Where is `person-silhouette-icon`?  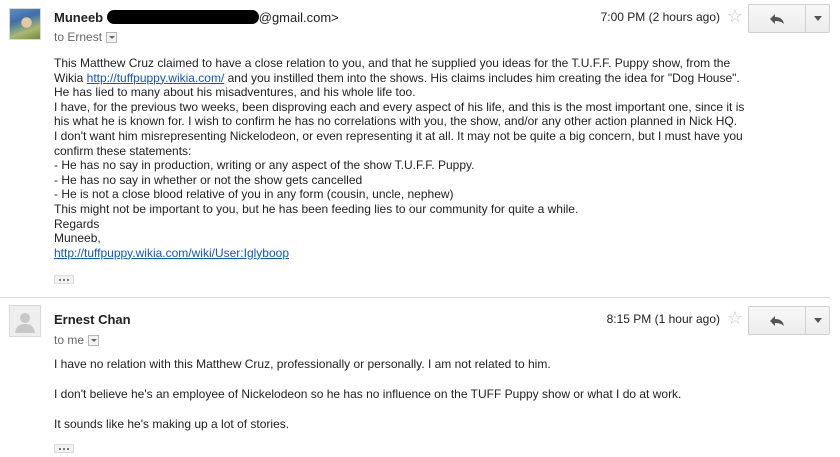
person-silhouette-icon is located at coordinates (25, 323).